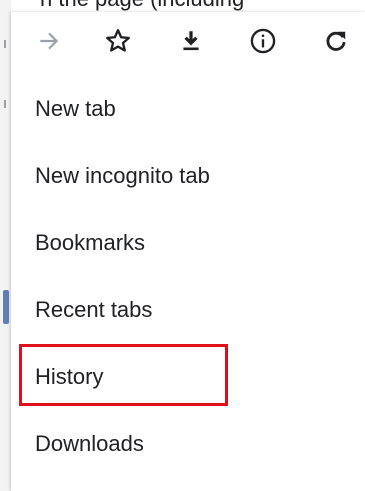 The width and height of the screenshot is (365, 491). I want to click on download-button, so click(191, 41).